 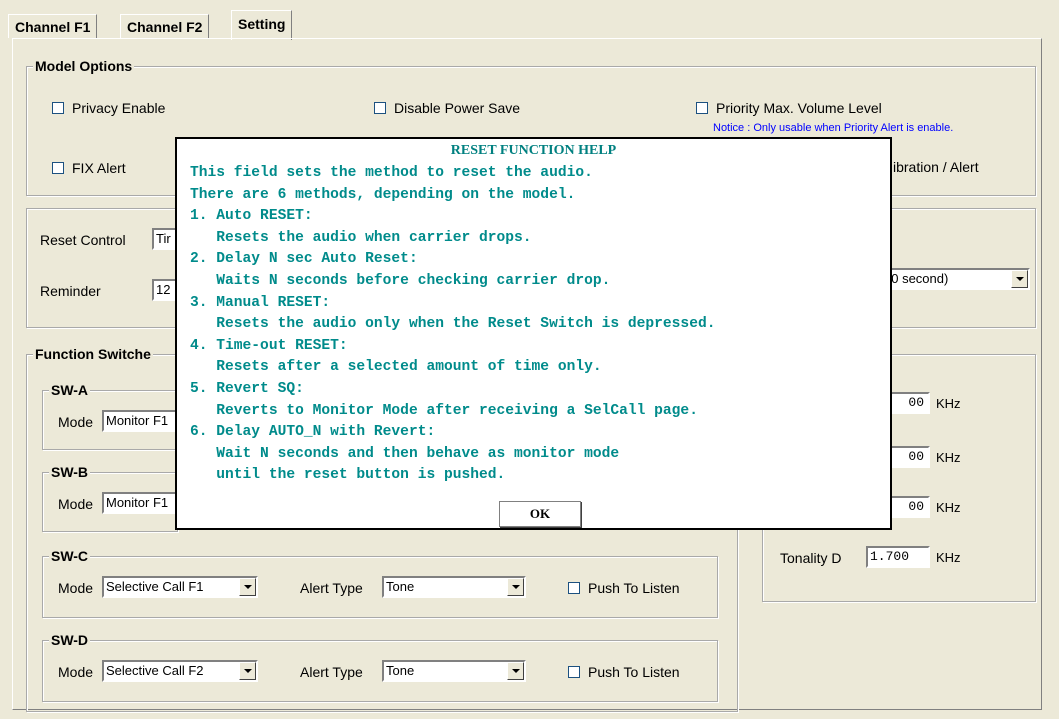 I want to click on tab-setting: Setting, so click(x=262, y=25).